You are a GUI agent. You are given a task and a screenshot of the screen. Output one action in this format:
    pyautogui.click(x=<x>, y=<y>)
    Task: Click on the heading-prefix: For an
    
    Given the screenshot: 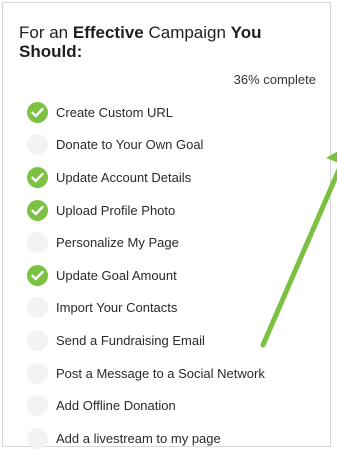 What is the action you would take?
    pyautogui.click(x=46, y=32)
    